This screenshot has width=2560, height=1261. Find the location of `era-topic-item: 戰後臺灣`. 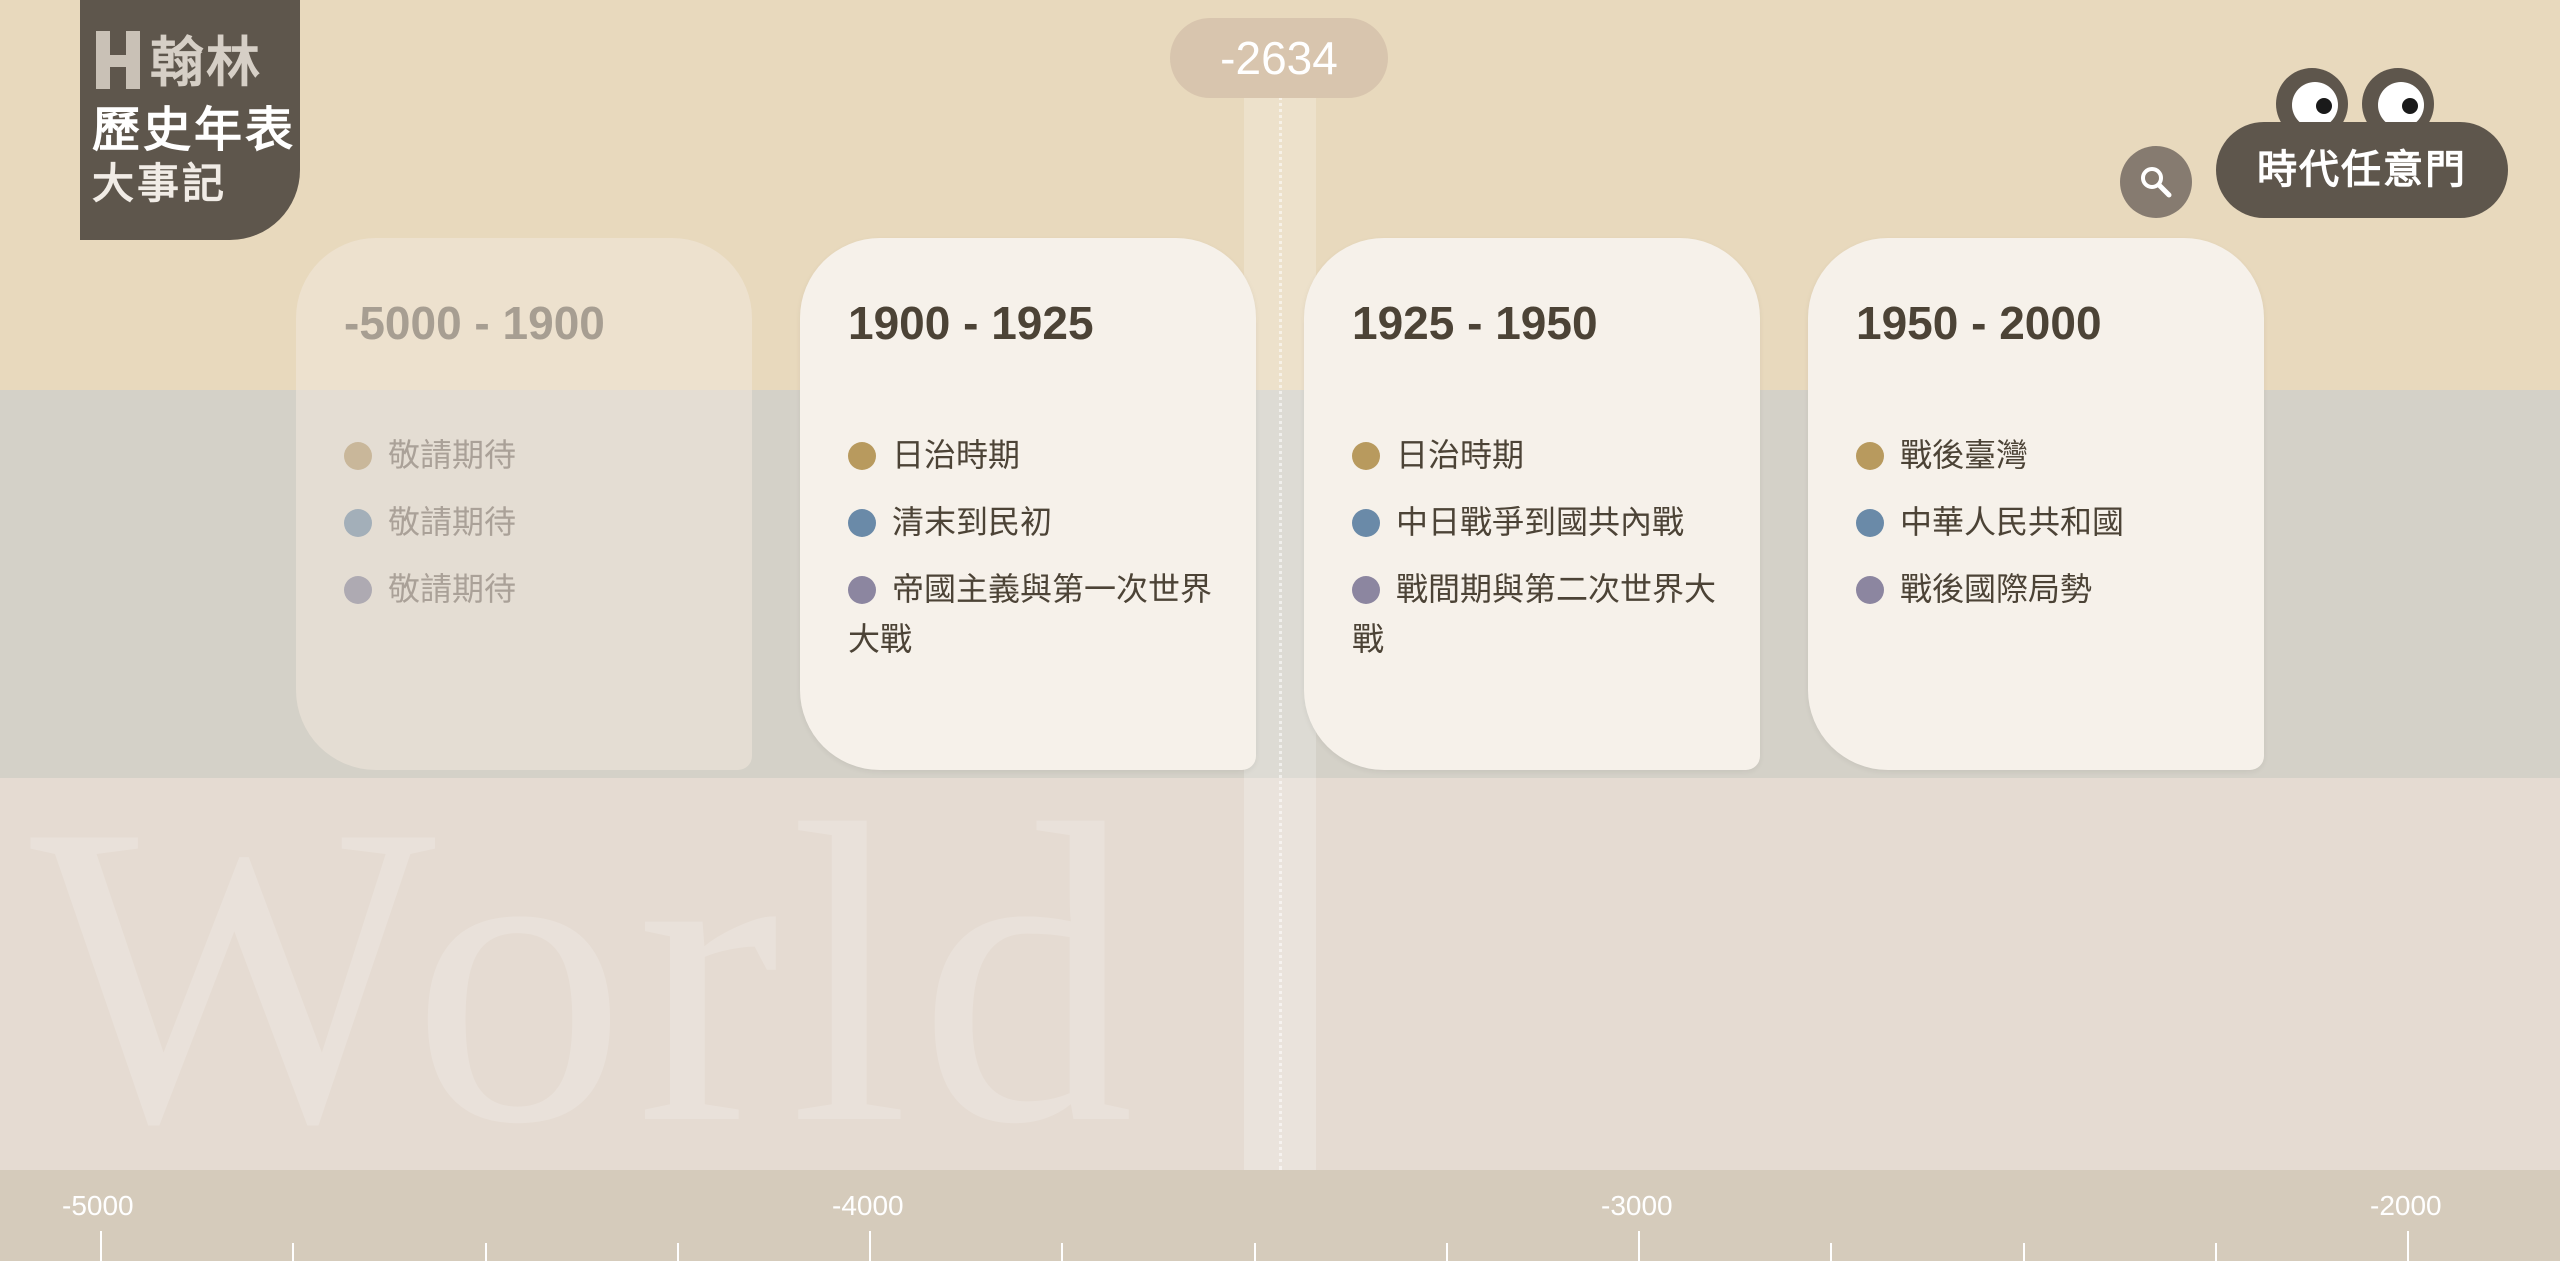

era-topic-item: 戰後臺灣 is located at coordinates (2046, 455).